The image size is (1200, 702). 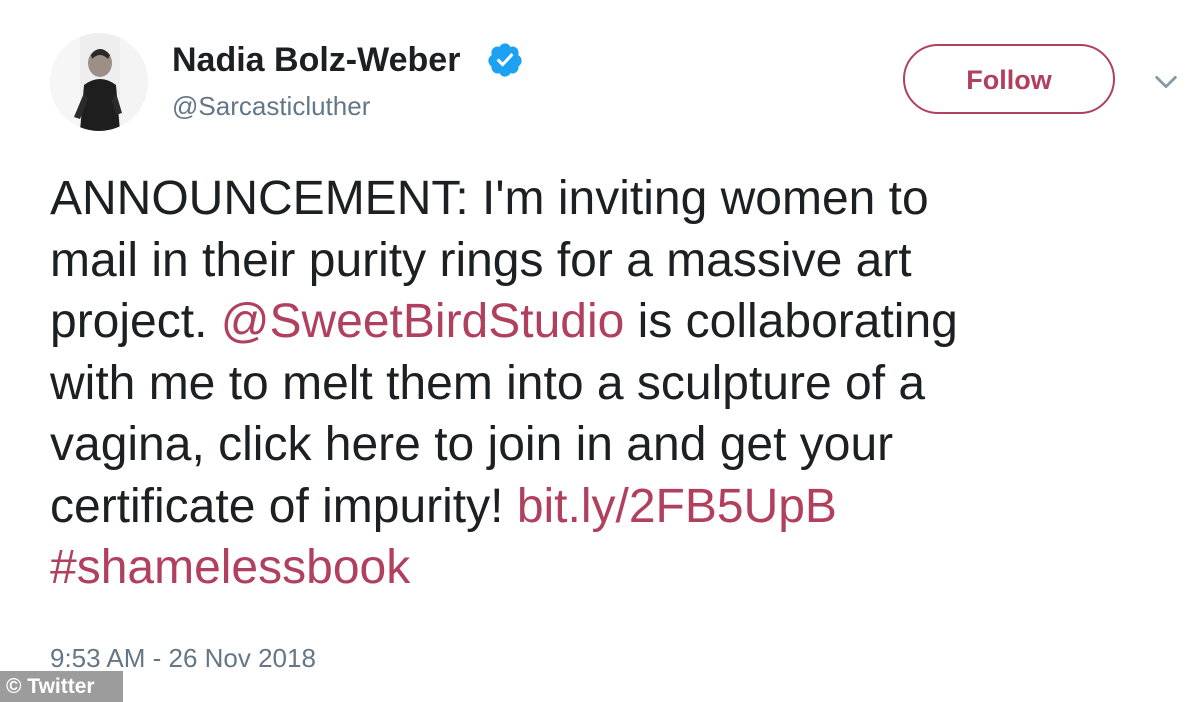 What do you see at coordinates (230, 567) in the screenshot?
I see `hashtag-link: #shamelessbook` at bounding box center [230, 567].